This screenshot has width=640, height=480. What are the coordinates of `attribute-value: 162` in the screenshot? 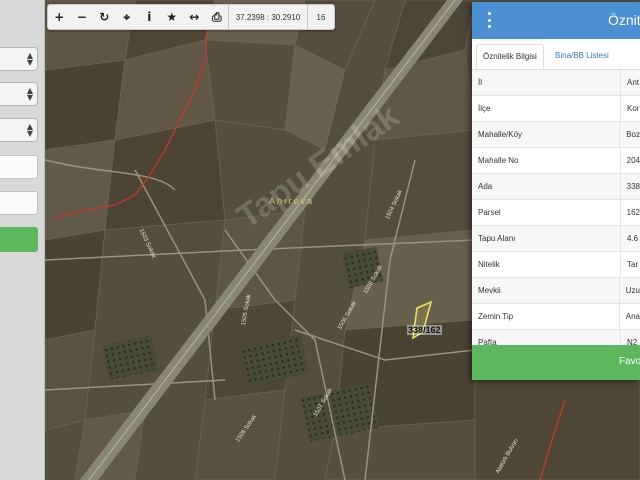 It's located at (633, 212).